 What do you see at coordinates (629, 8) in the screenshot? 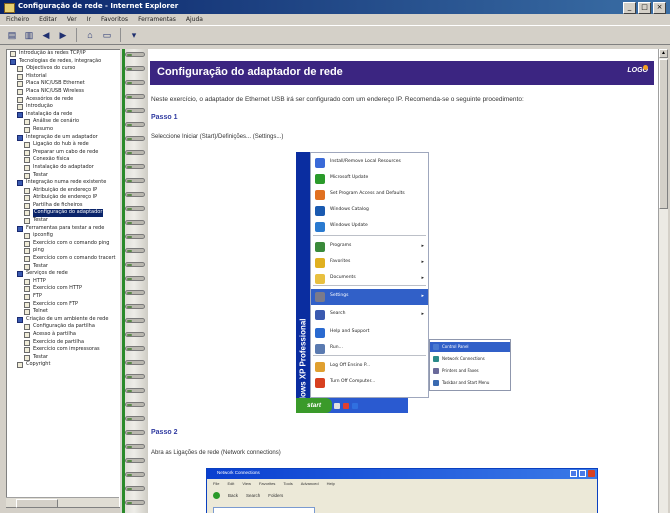
I see `minimize-button: _` at bounding box center [629, 8].